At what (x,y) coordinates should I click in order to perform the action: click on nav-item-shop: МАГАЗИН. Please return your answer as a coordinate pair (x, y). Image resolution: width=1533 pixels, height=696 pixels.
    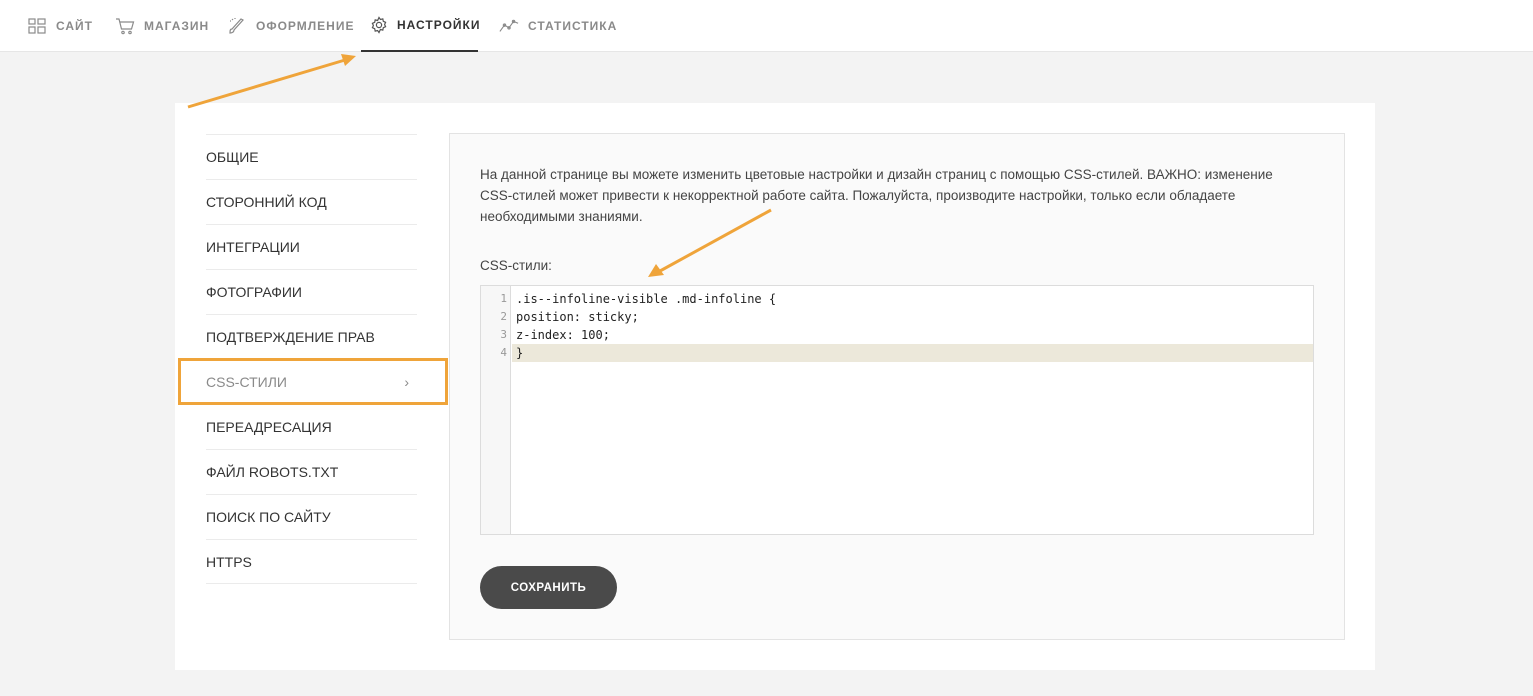
    Looking at the image, I should click on (162, 26).